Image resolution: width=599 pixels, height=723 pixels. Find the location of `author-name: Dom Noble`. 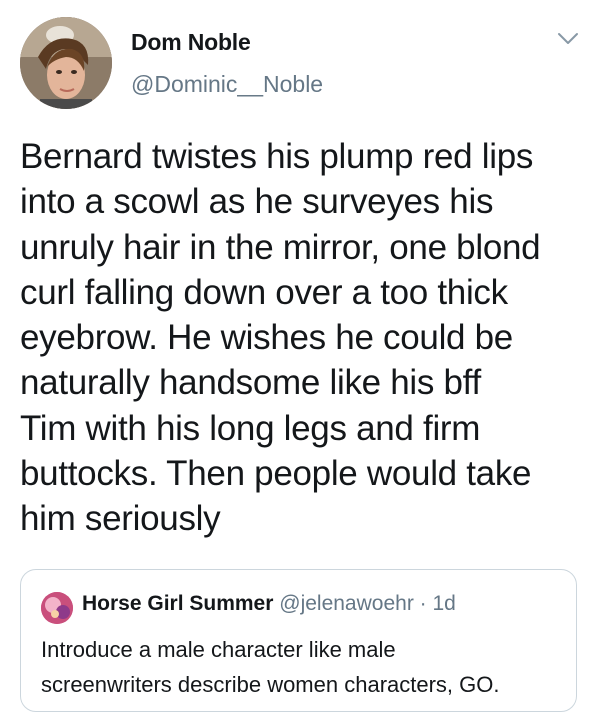

author-name: Dom Noble is located at coordinates (191, 42).